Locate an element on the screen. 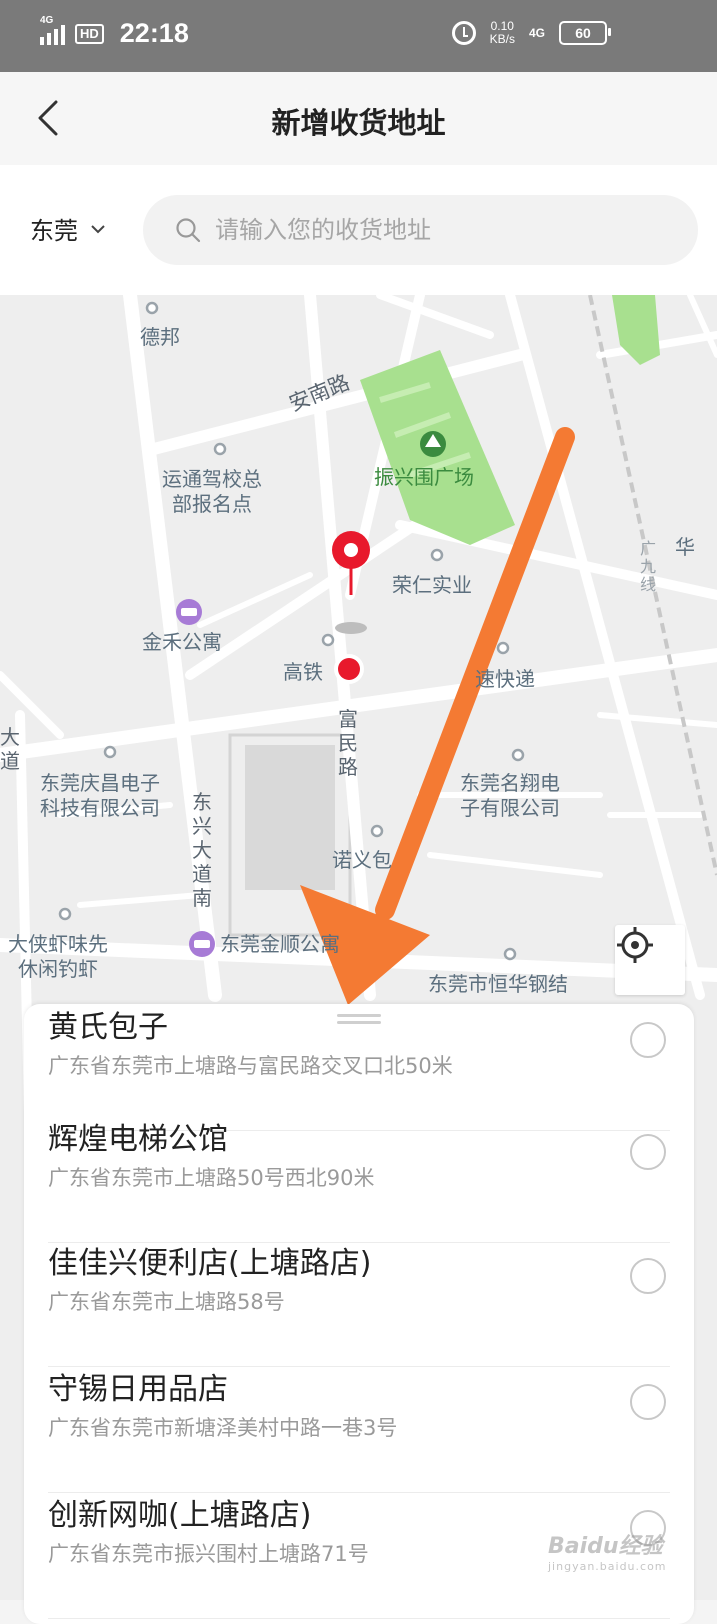  search-box is located at coordinates (420, 230).